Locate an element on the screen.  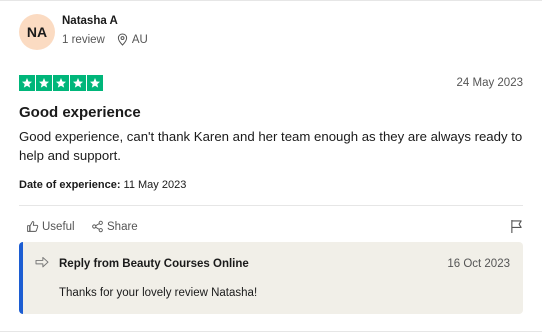
experience-date: 11 May 2023 is located at coordinates (155, 185).